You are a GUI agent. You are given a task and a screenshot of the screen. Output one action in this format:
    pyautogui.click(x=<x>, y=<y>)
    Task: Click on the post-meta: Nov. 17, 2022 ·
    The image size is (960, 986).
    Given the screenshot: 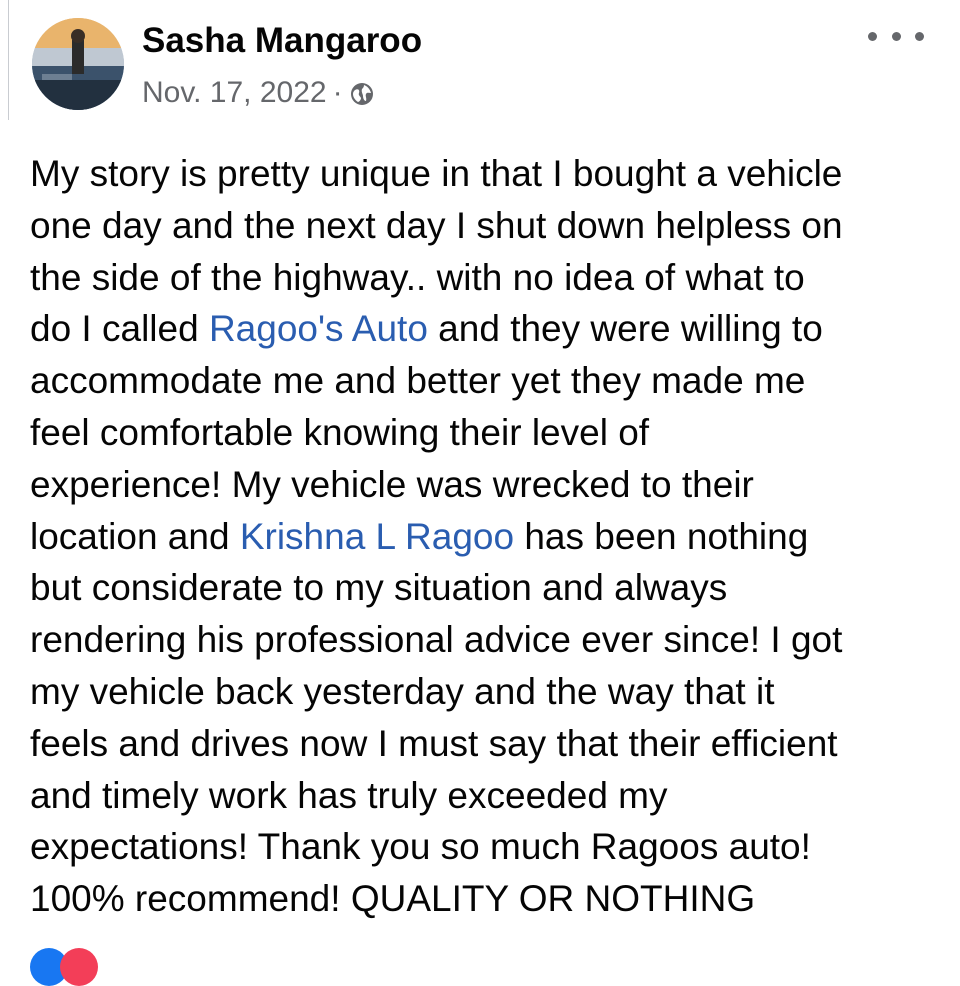 What is the action you would take?
    pyautogui.click(x=258, y=93)
    